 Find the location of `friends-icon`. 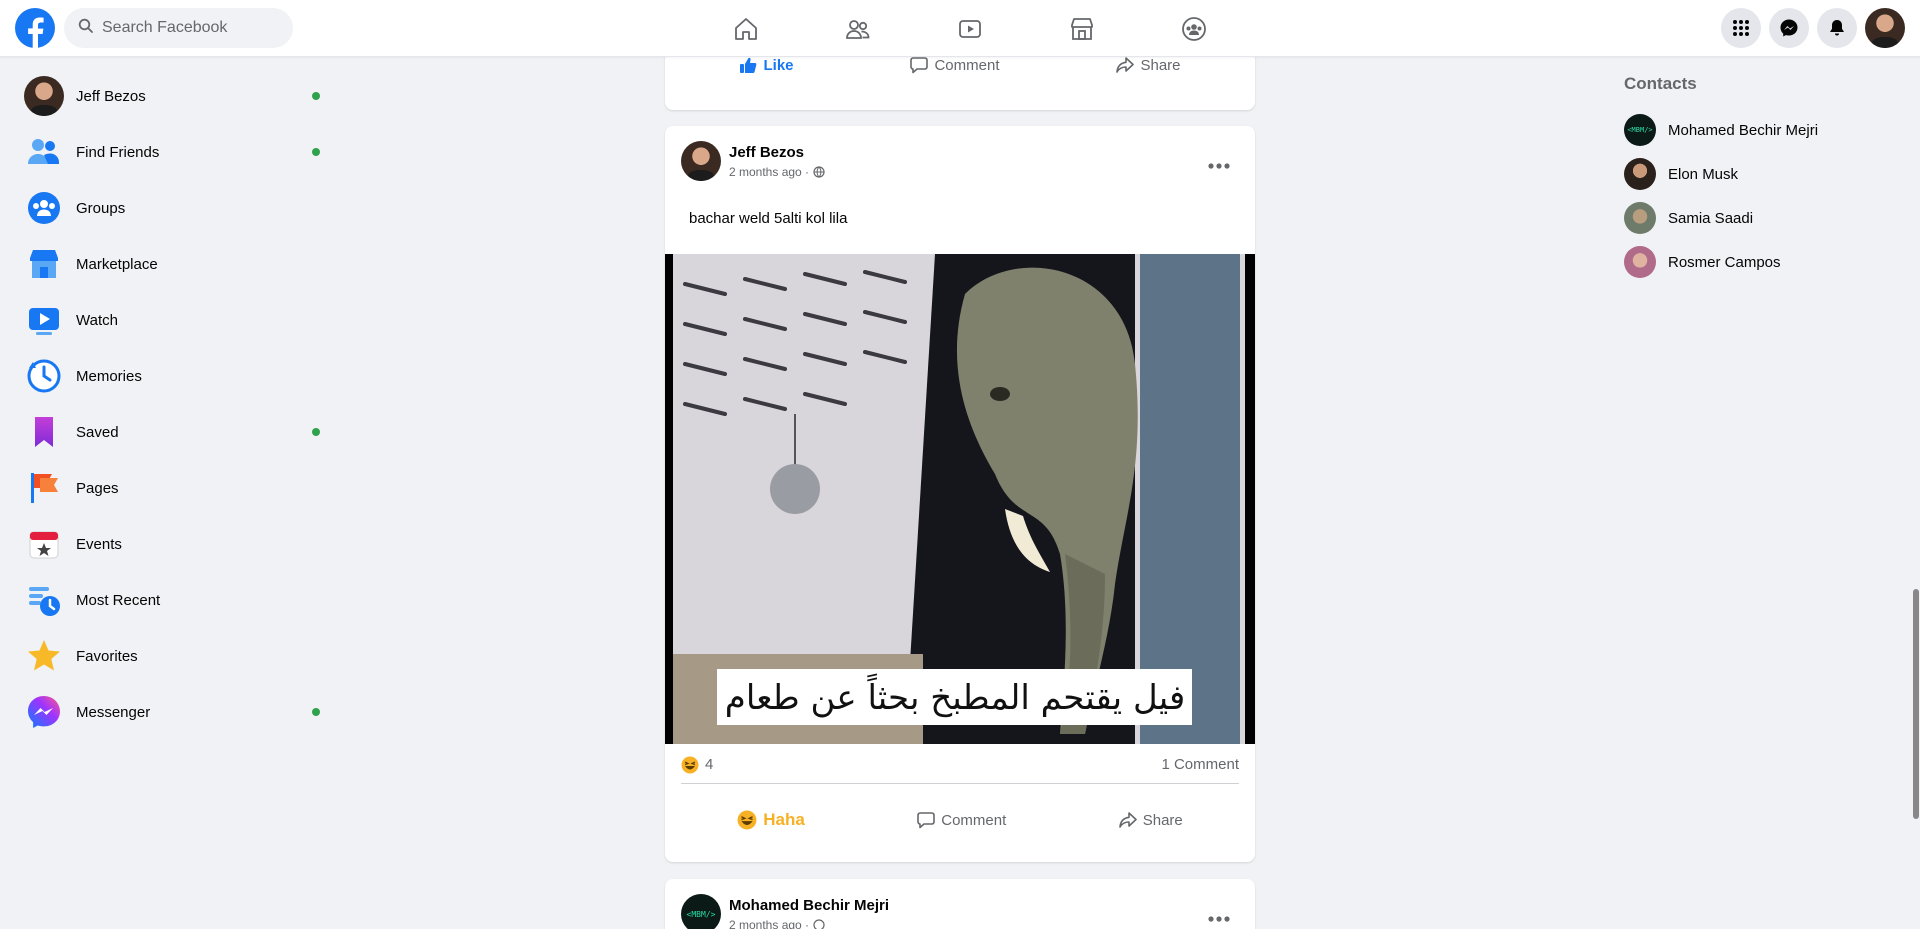

friends-icon is located at coordinates (858, 29).